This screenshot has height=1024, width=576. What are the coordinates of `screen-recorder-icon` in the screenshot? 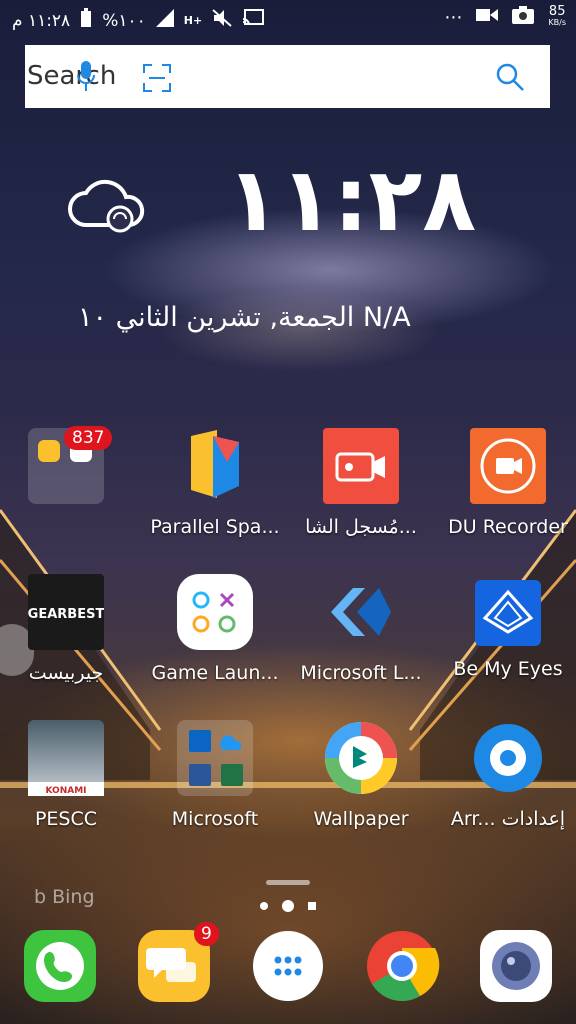 It's located at (361, 466).